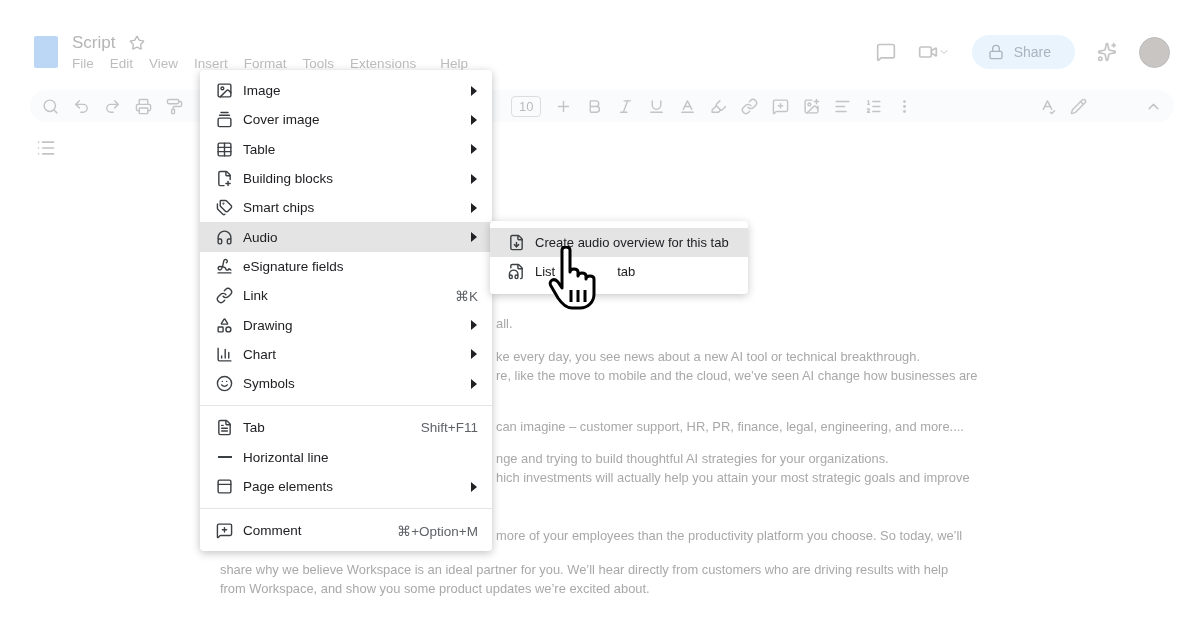 The width and height of the screenshot is (1200, 628). Describe the element at coordinates (346, 237) in the screenshot. I see `menu-option: Audio` at that location.